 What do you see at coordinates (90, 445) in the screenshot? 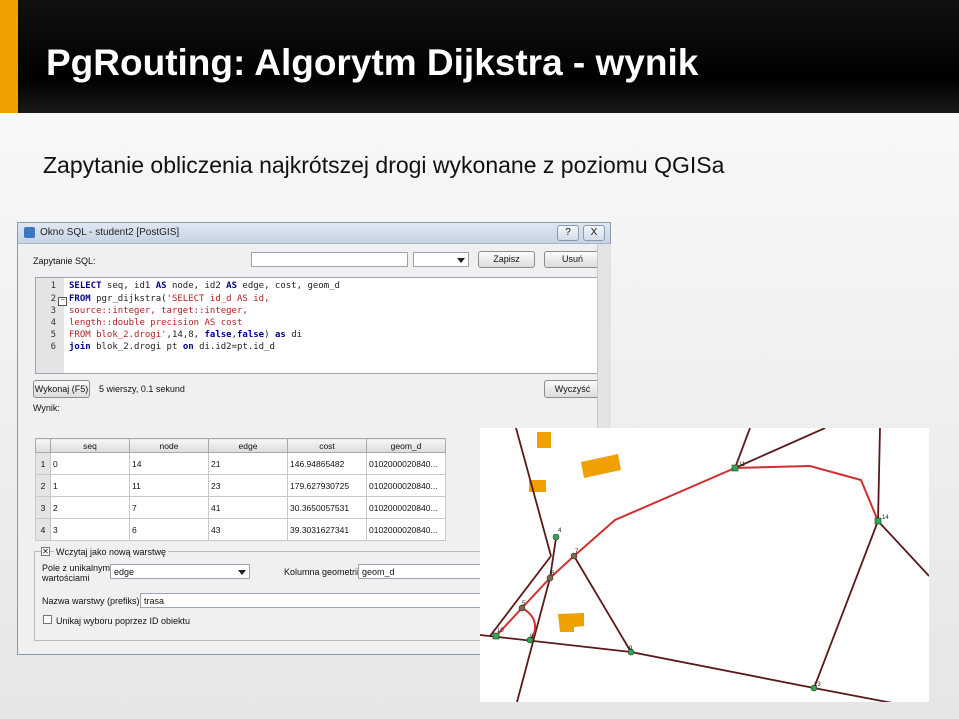
I see `column-header: seq` at bounding box center [90, 445].